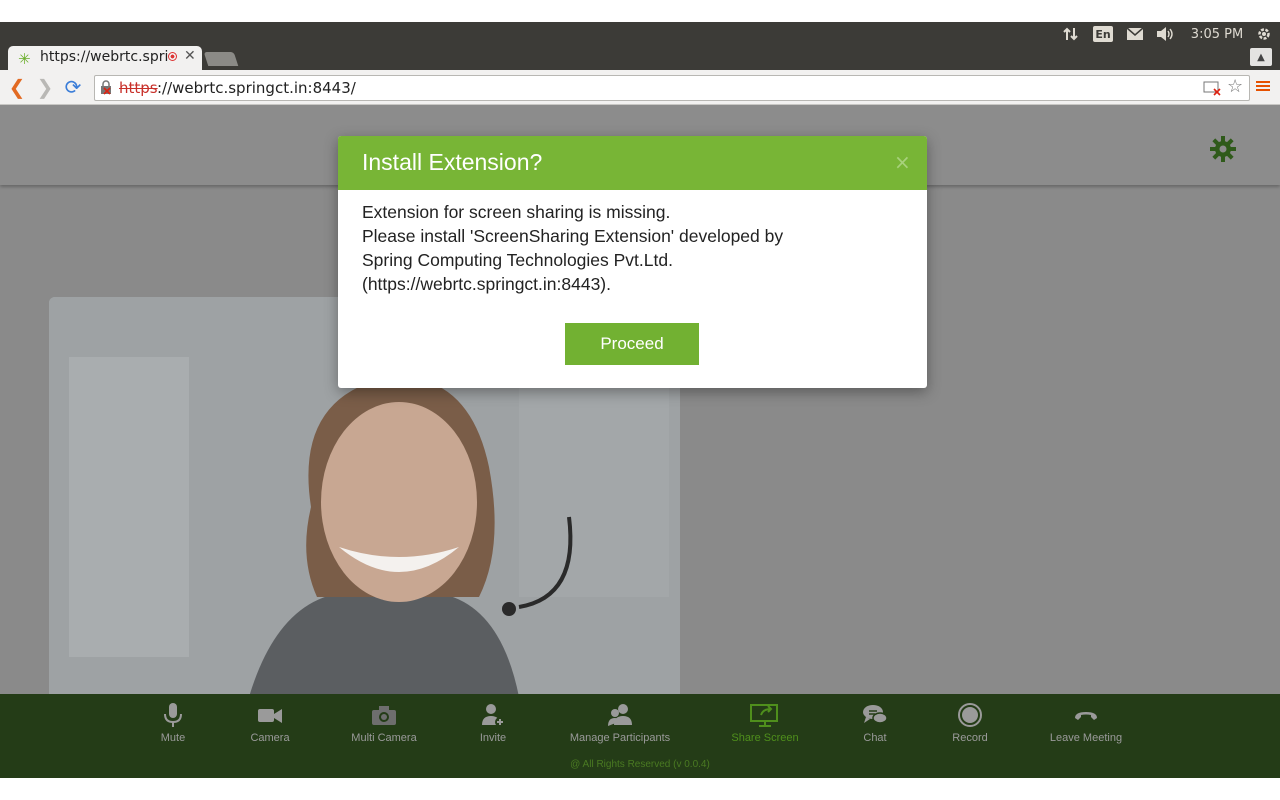 This screenshot has width=1280, height=800. Describe the element at coordinates (270, 716) in the screenshot. I see `video-camera-icon` at that location.